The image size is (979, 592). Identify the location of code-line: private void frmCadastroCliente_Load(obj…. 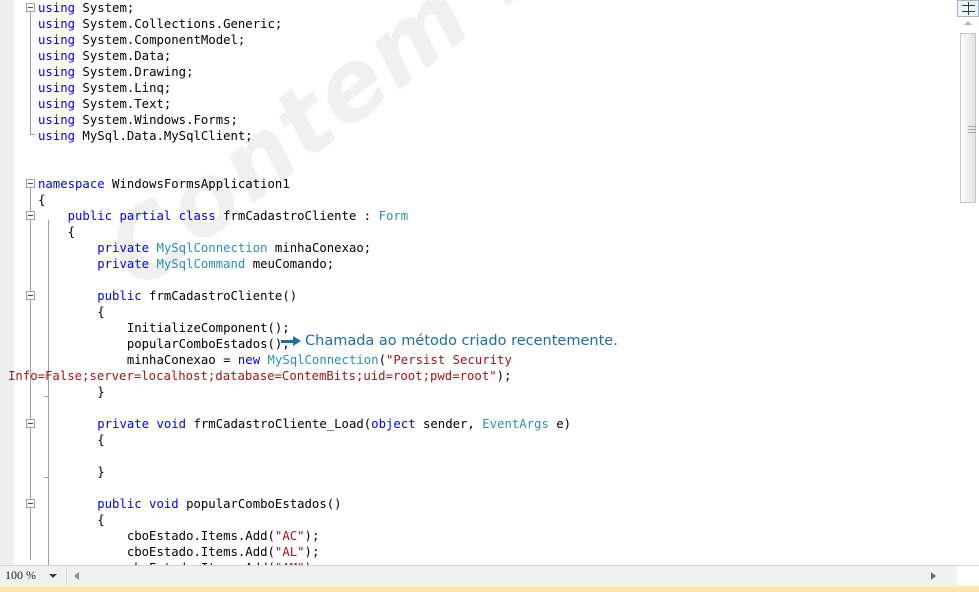
(304, 424).